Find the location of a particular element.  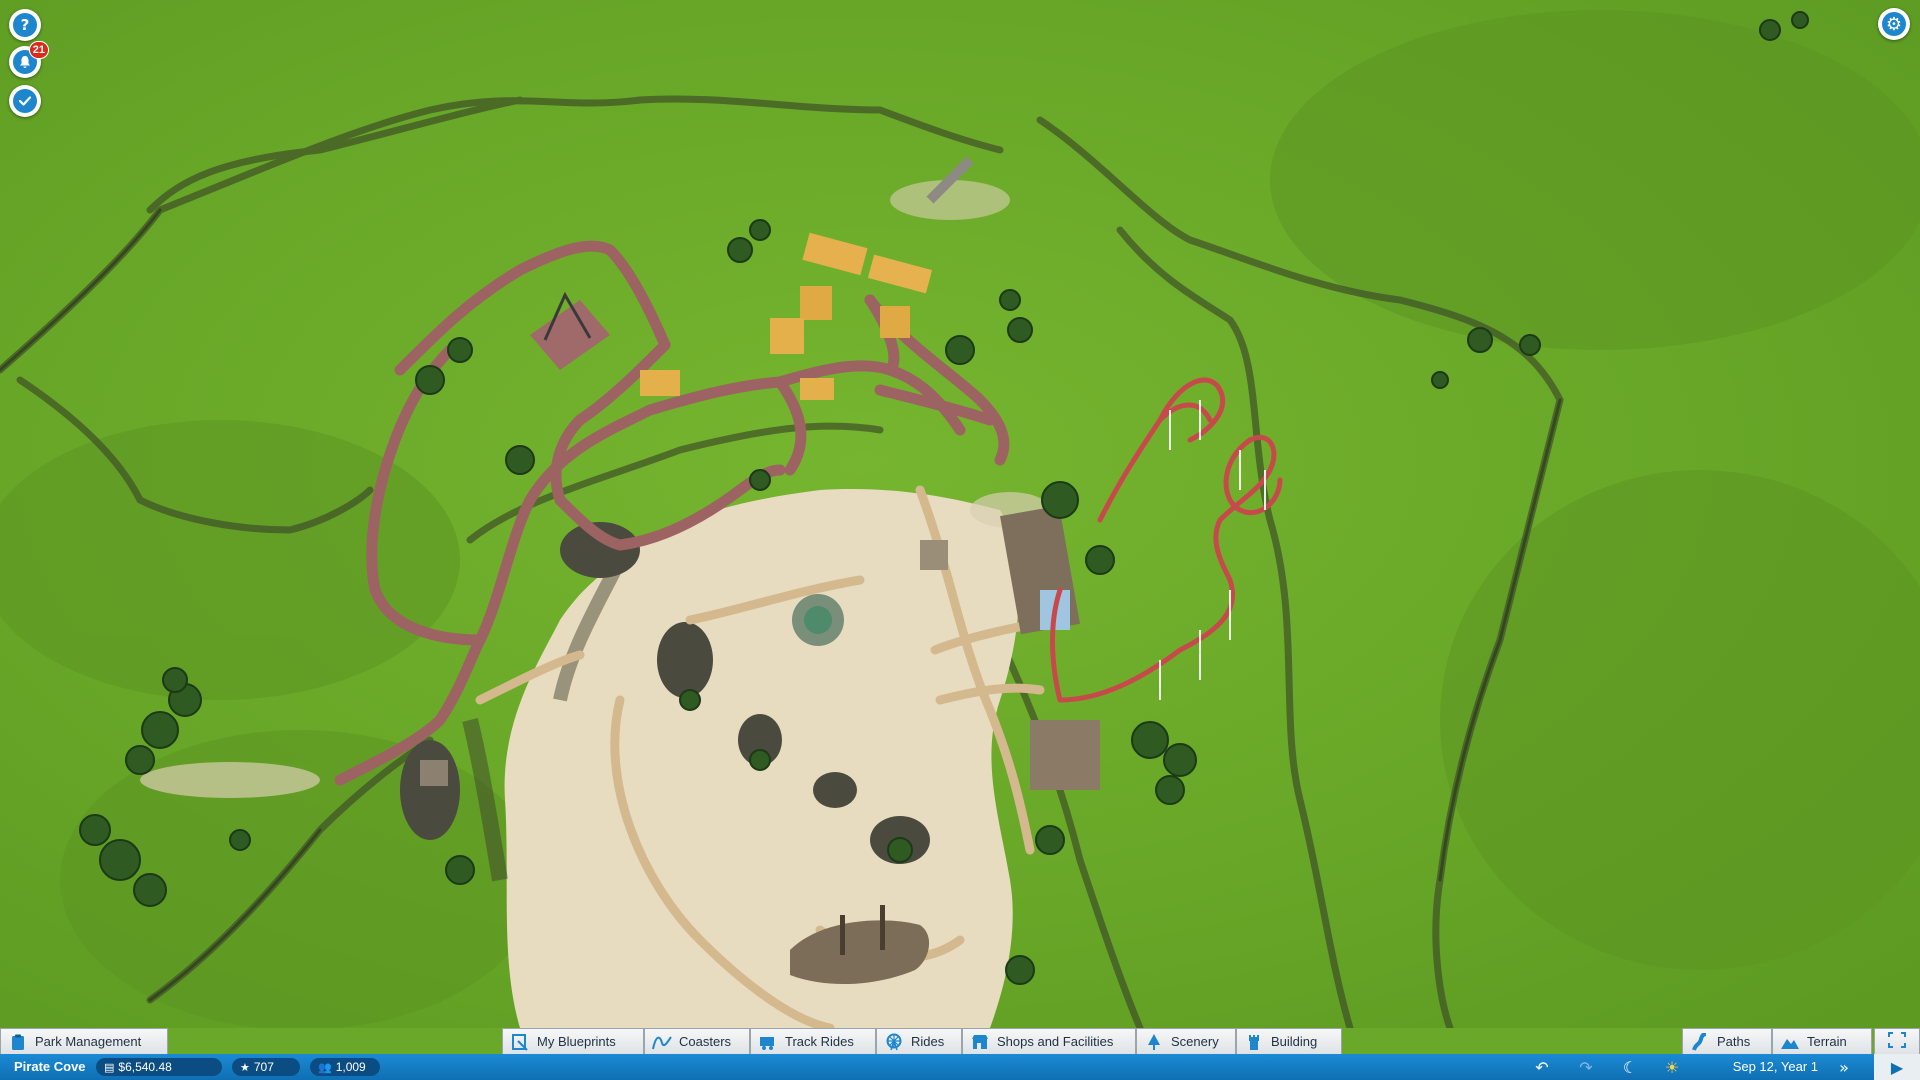

objectives-button is located at coordinates (25, 101).